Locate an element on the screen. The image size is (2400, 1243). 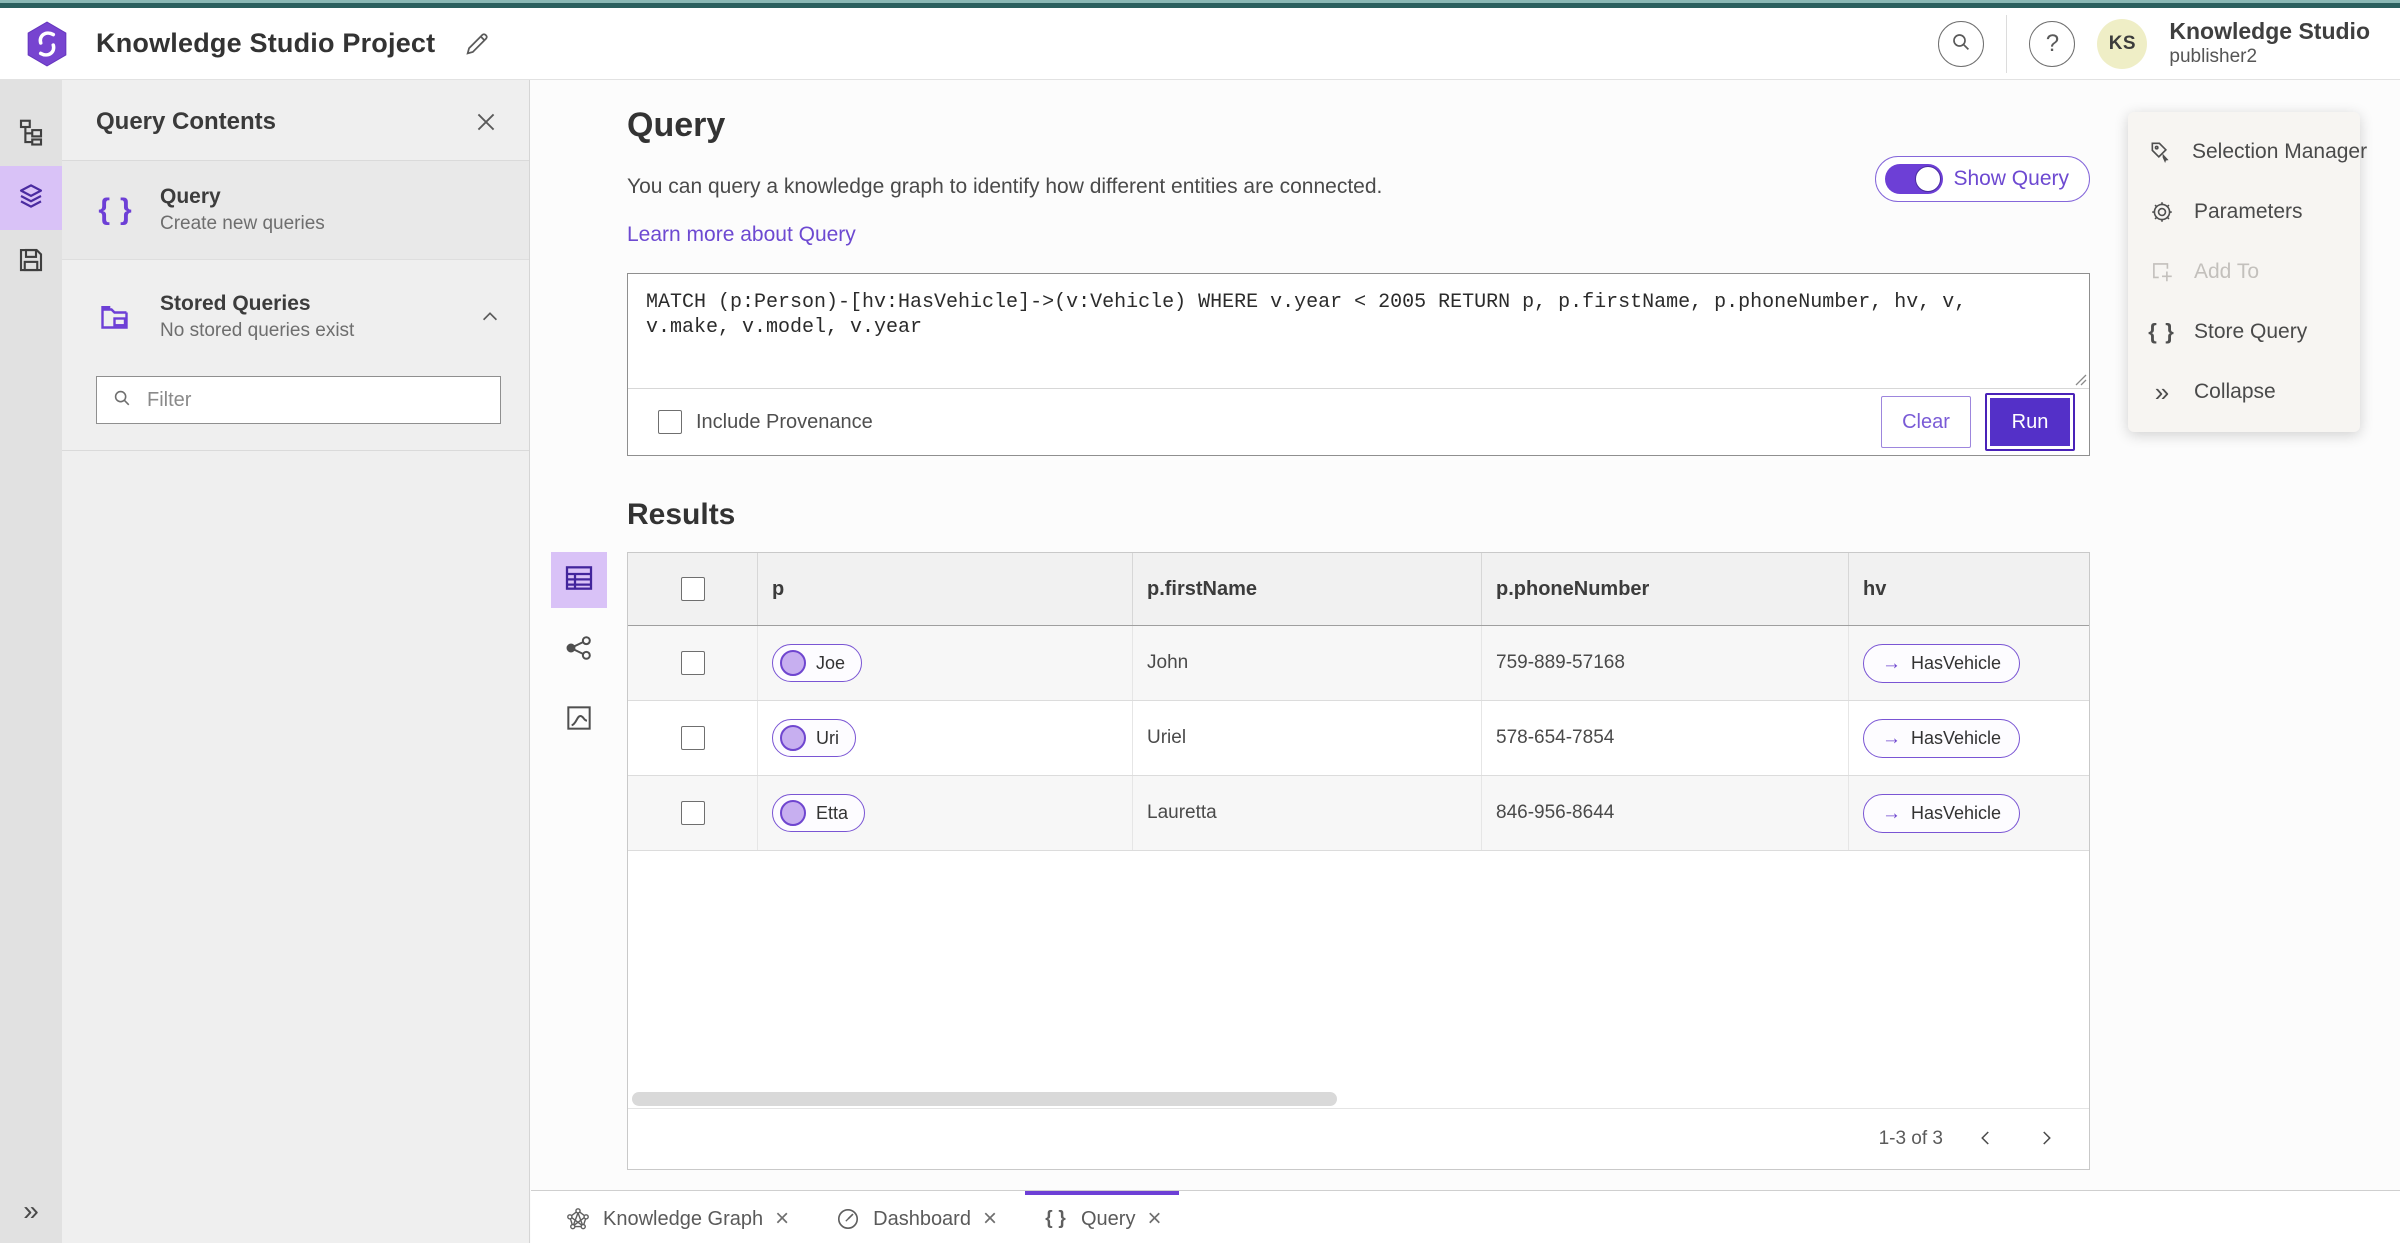
stored-queries-filter is located at coordinates (298, 400).